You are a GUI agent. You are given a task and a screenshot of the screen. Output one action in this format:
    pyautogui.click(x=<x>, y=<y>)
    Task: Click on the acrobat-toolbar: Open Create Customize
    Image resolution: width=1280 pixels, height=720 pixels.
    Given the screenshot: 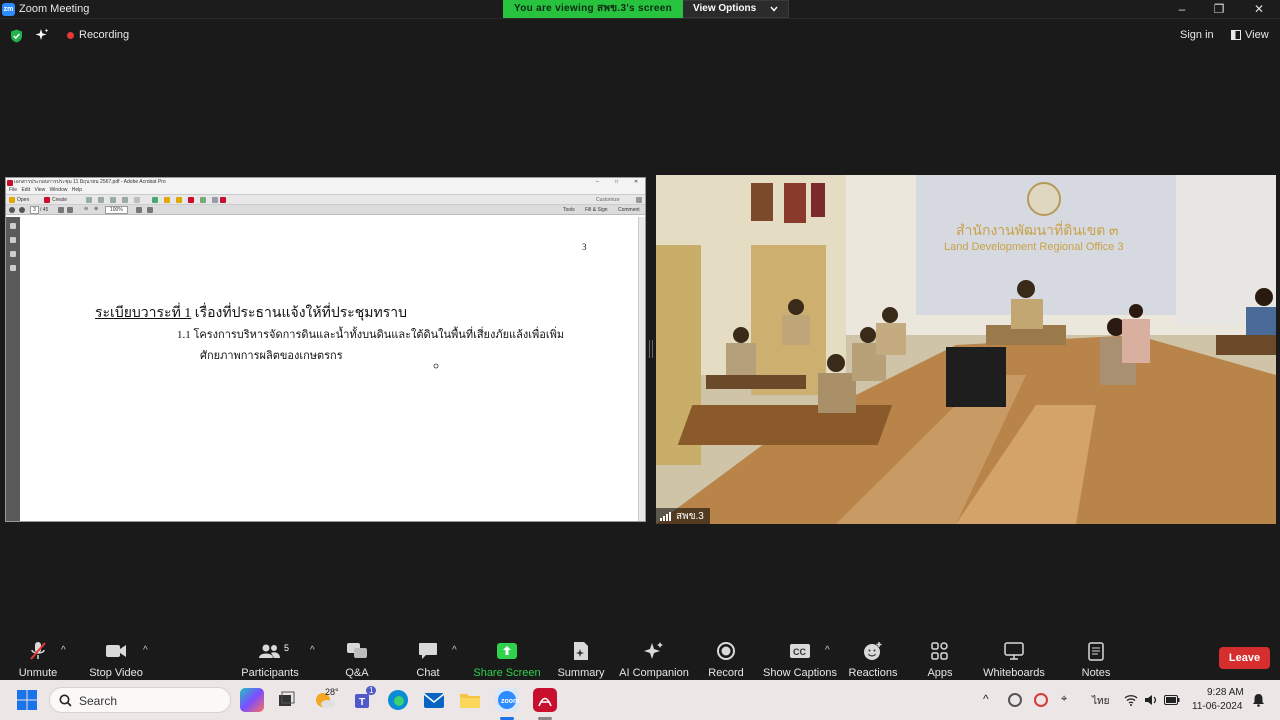 What is the action you would take?
    pyautogui.click(x=325, y=199)
    